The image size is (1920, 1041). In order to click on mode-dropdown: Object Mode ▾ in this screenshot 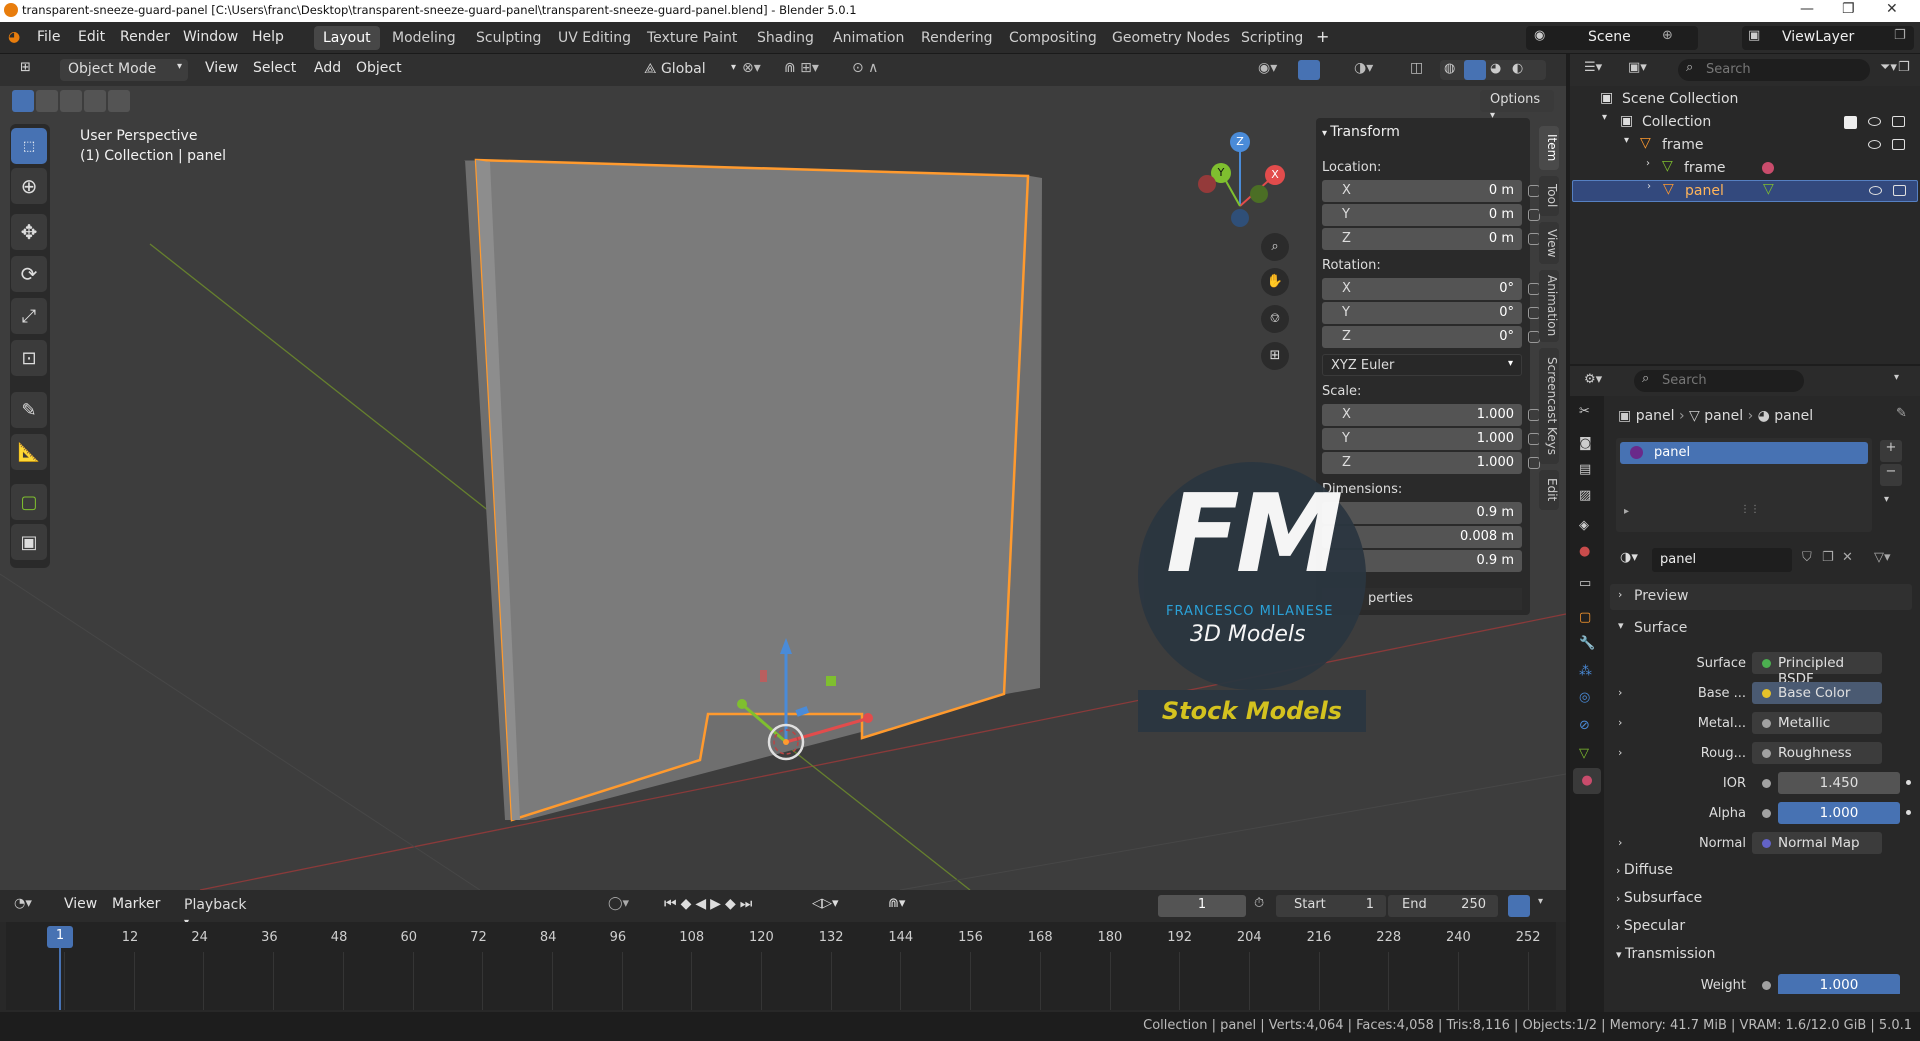, I will do `click(124, 70)`.